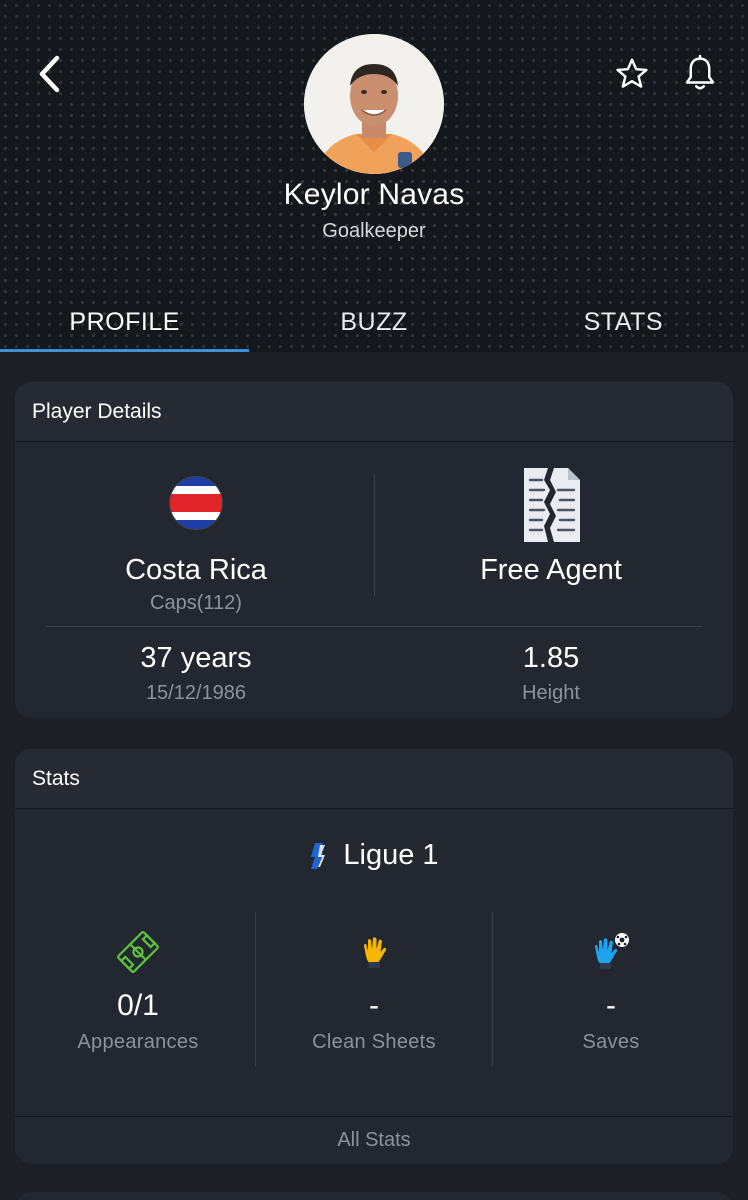  What do you see at coordinates (391, 855) in the screenshot?
I see `league-name: Ligue 1` at bounding box center [391, 855].